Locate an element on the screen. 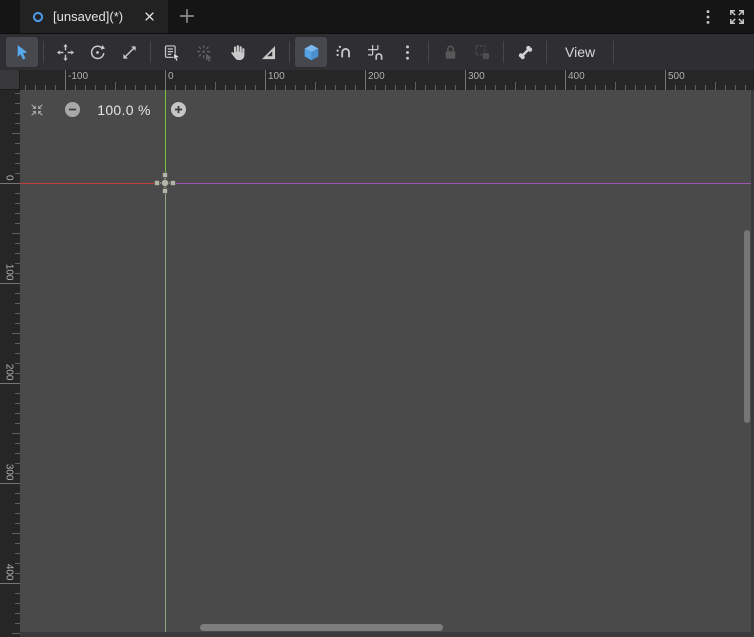 The height and width of the screenshot is (637, 754). move-mode-button is located at coordinates (65, 52).